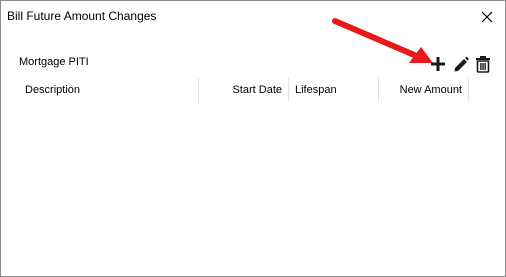  I want to click on column-header-description: Description, so click(109, 90).